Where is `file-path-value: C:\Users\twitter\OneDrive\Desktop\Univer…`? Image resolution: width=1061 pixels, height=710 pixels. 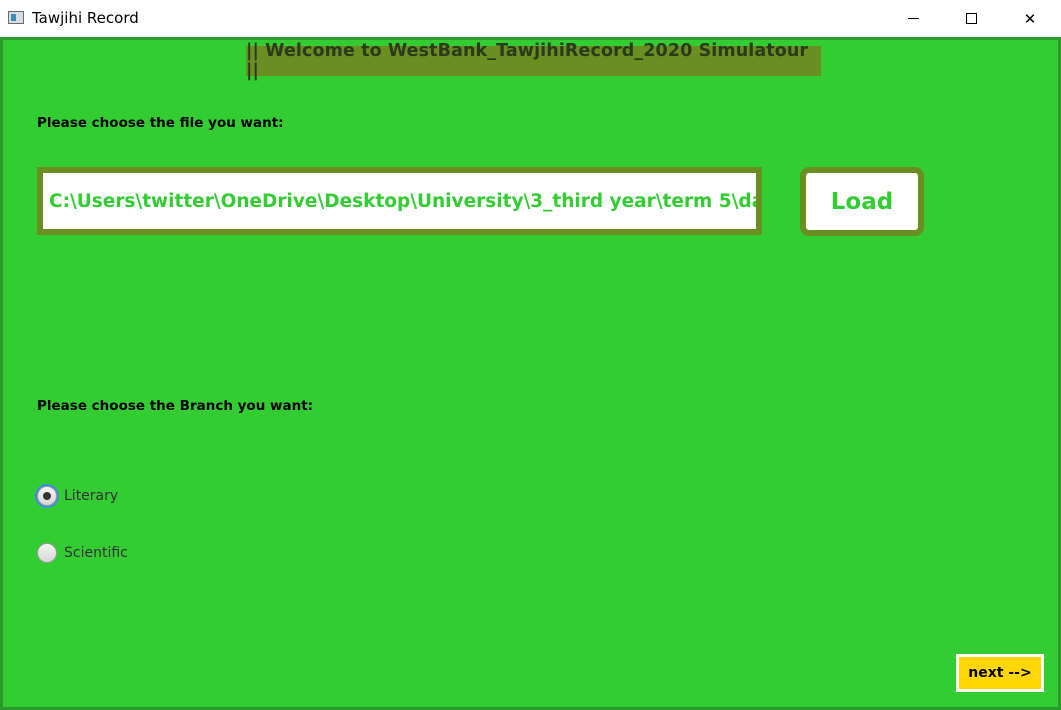 file-path-value: C:\Users\twitter\OneDrive\Desktop\Univer… is located at coordinates (402, 201).